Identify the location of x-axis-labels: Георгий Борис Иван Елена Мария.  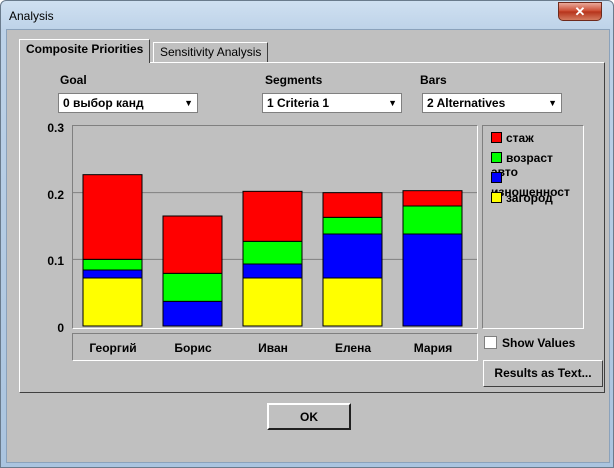
(275, 347).